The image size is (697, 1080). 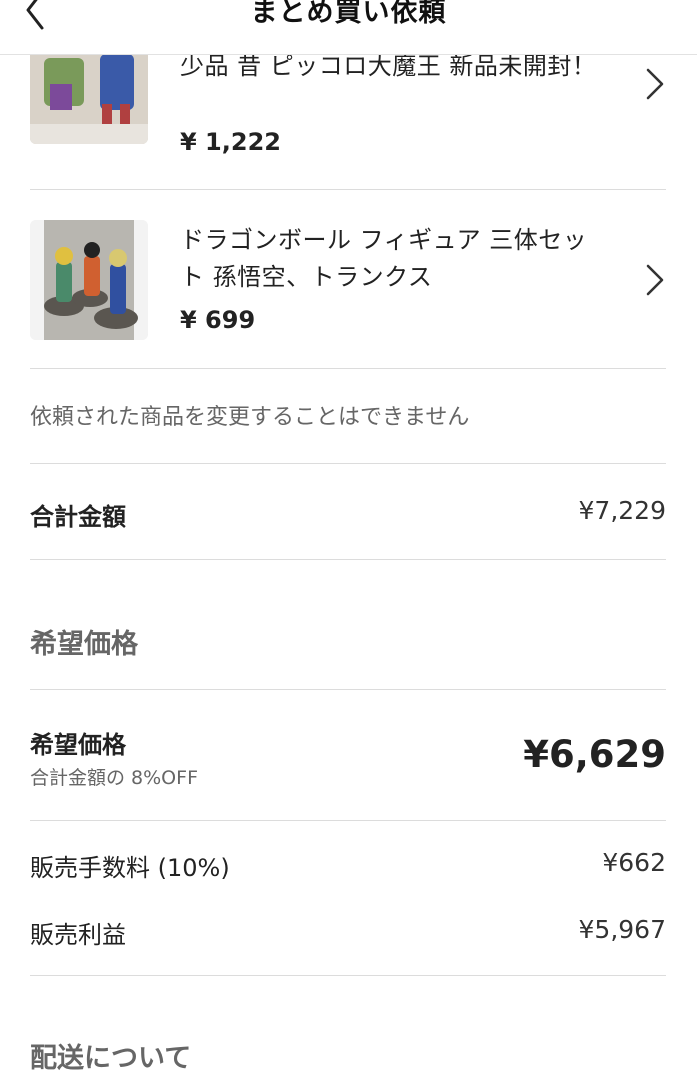 What do you see at coordinates (622, 929) in the screenshot?
I see `profit-value: ¥5,967` at bounding box center [622, 929].